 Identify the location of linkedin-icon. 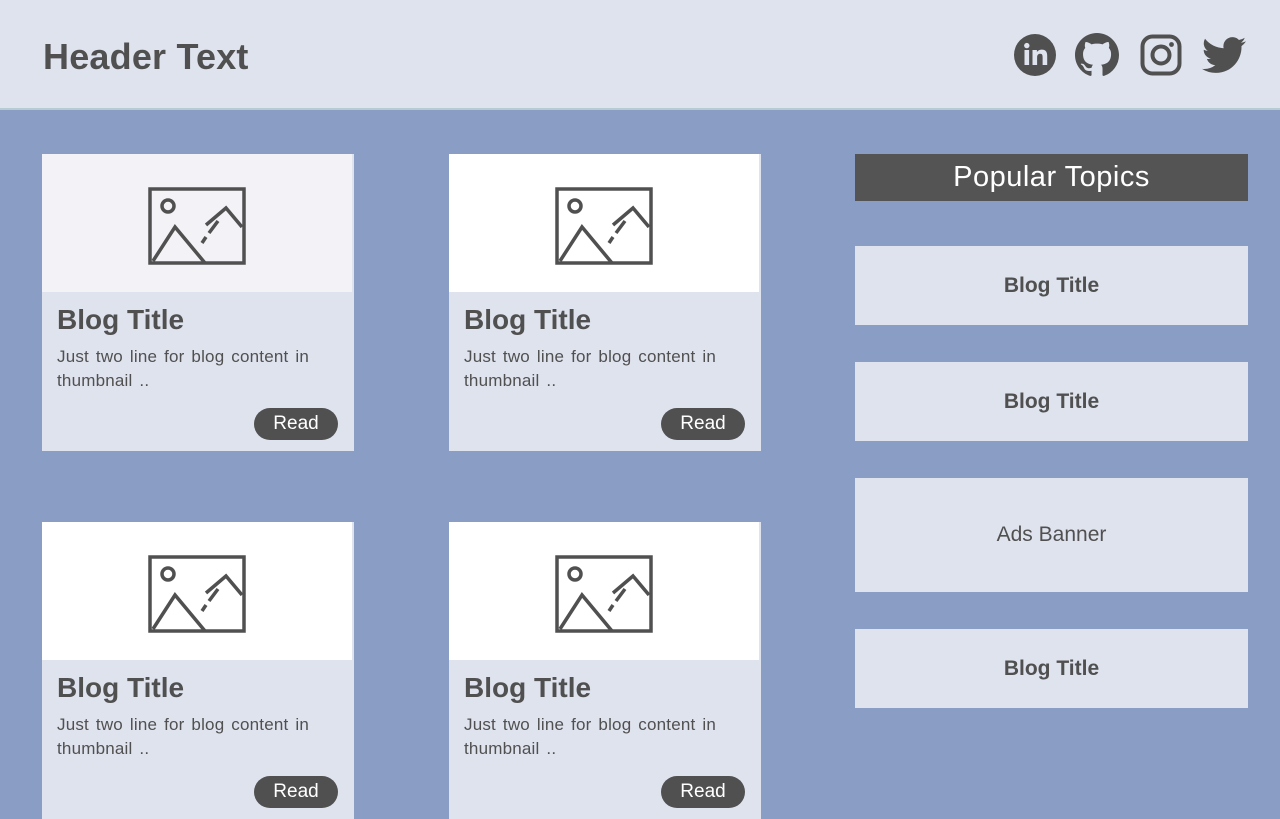
(1035, 55).